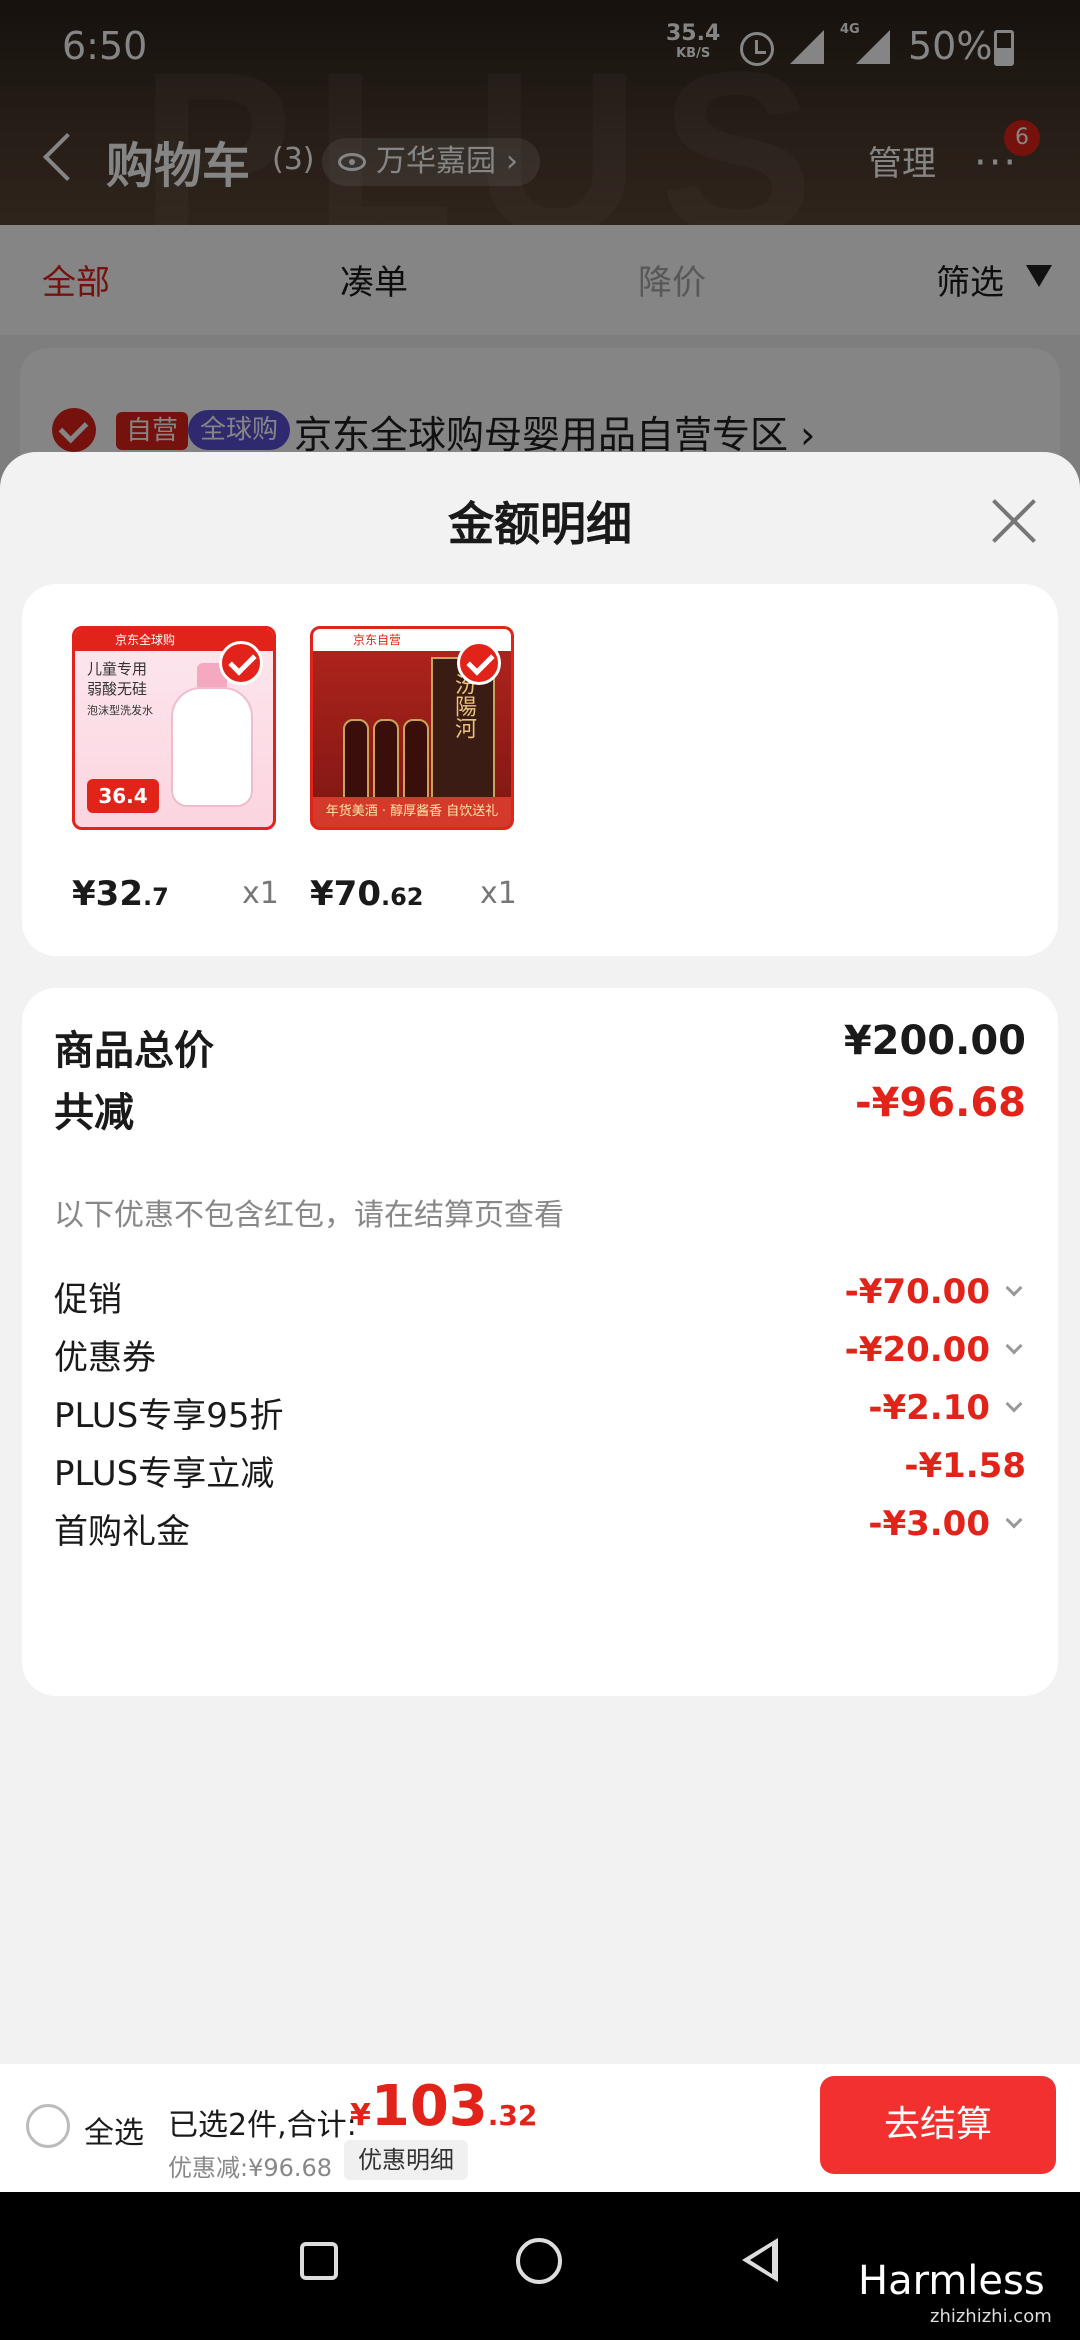 Image resolution: width=1080 pixels, height=2340 pixels. I want to click on bottle-image, so click(212, 747).